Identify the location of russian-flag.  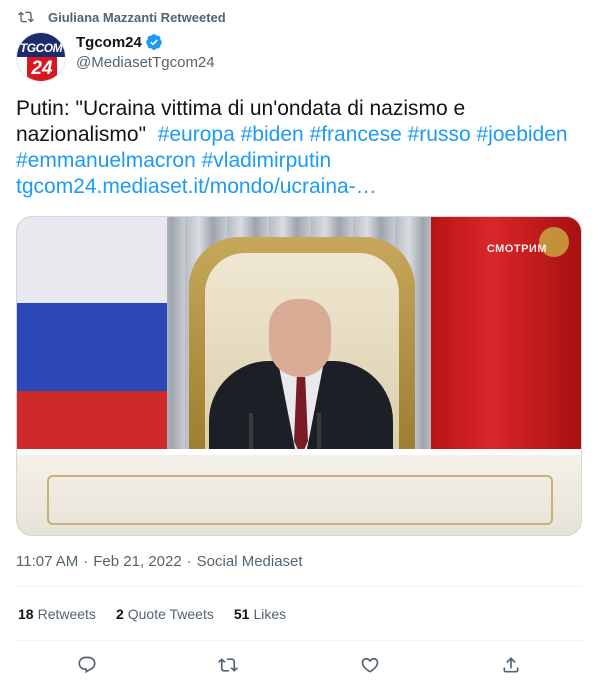
(92, 347).